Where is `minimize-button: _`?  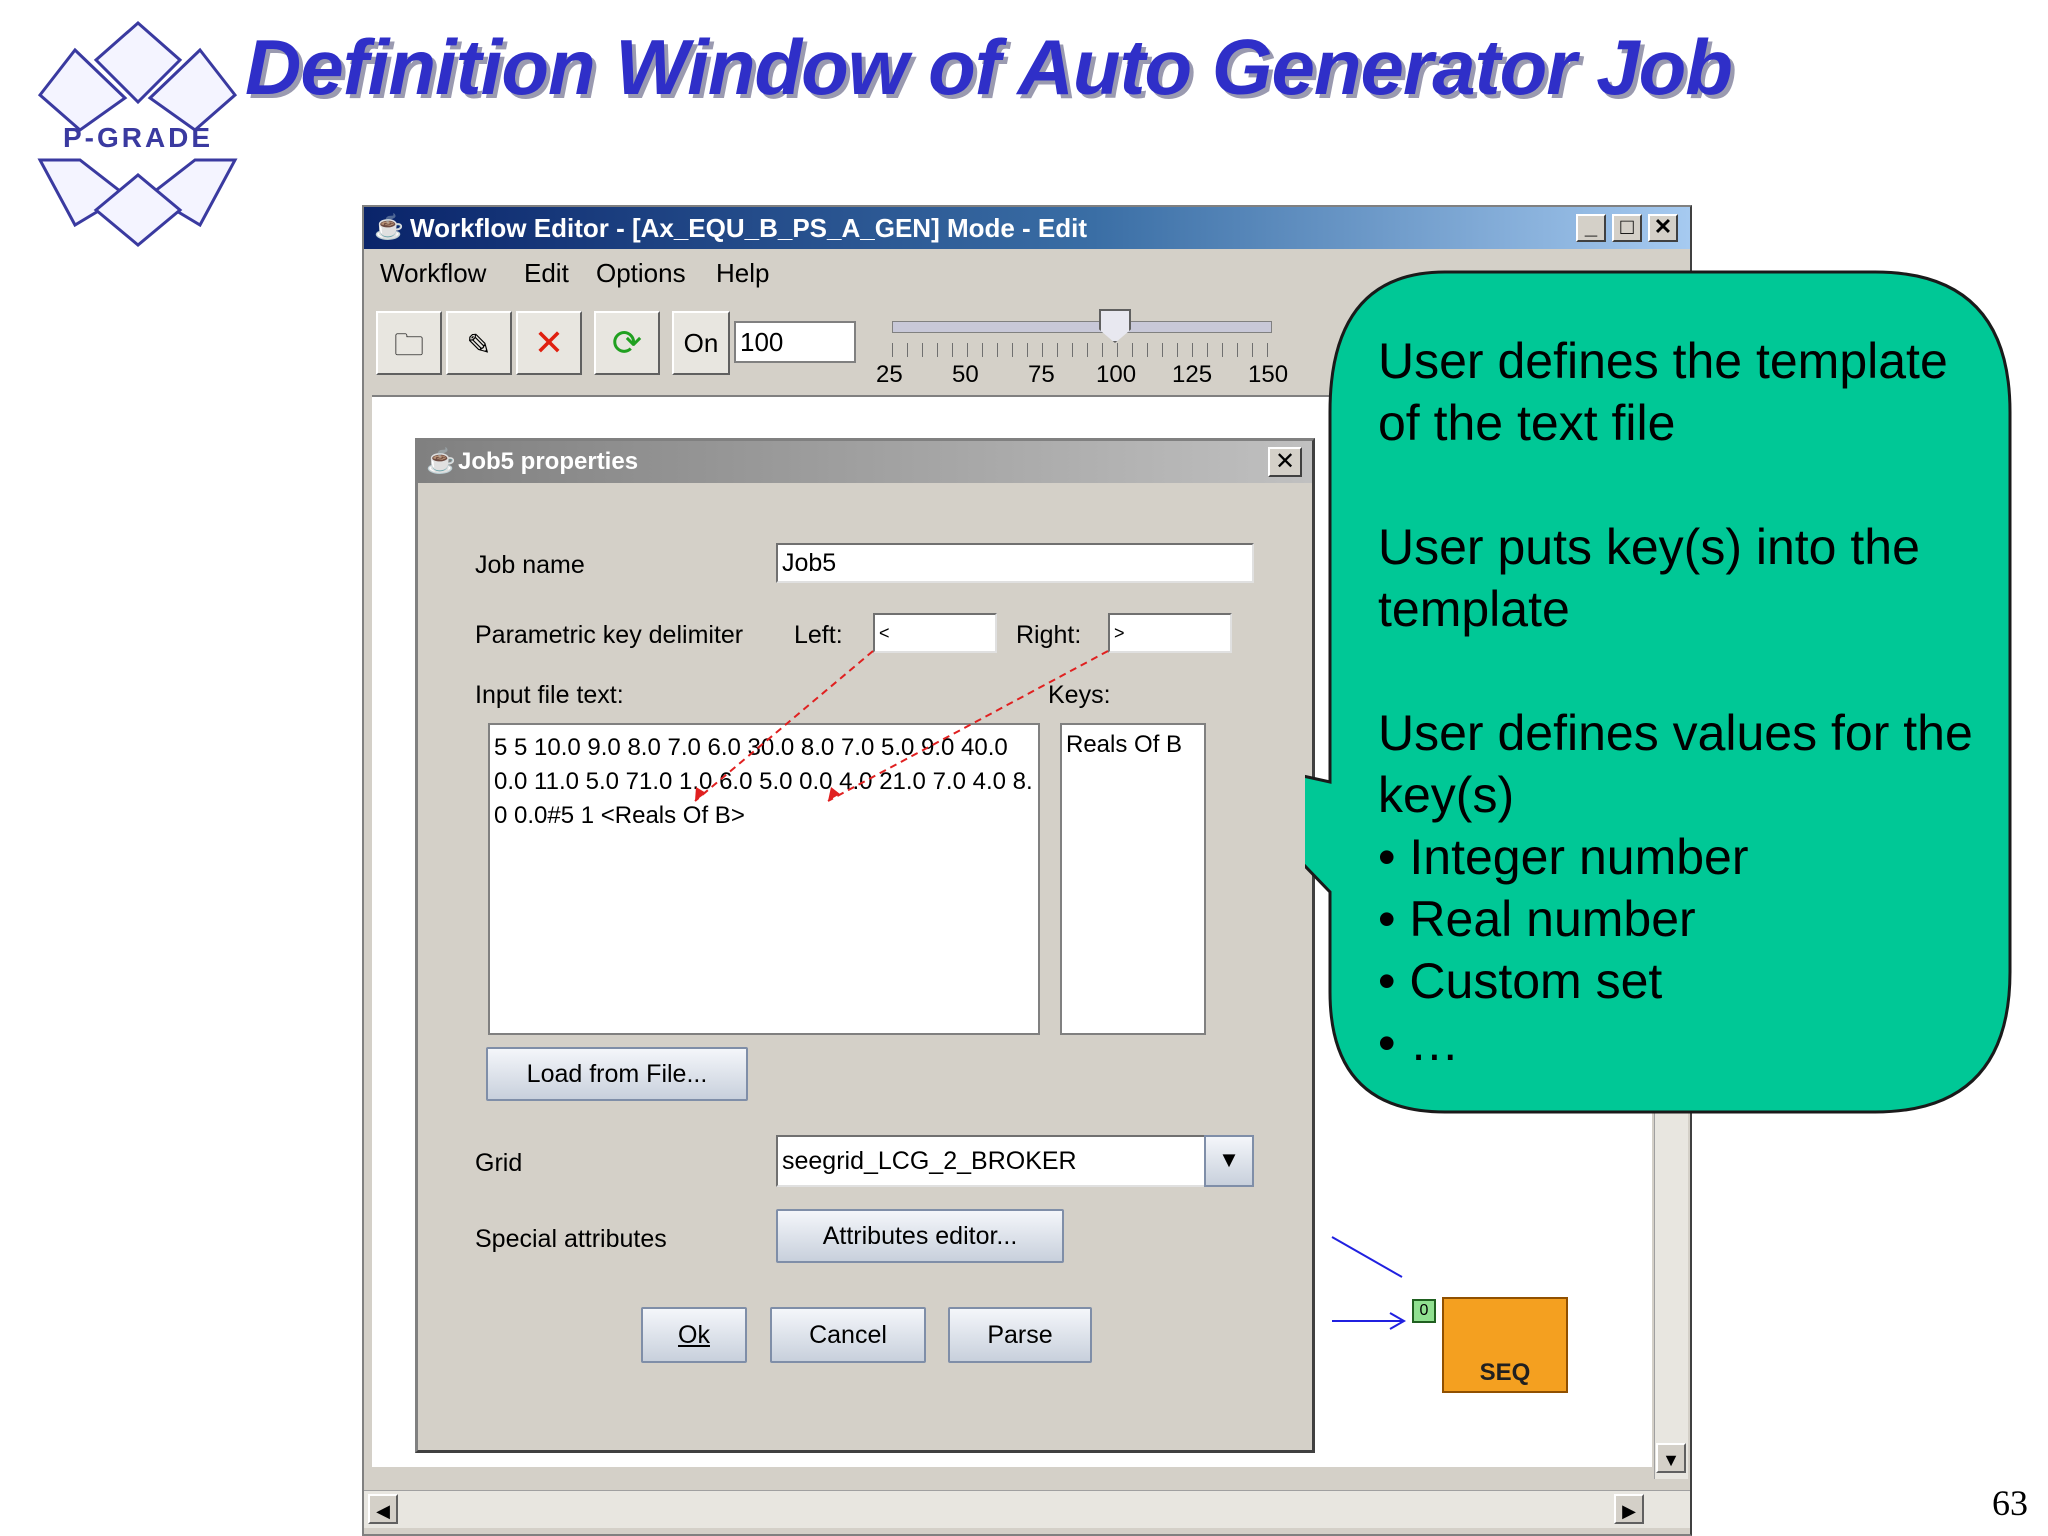 minimize-button: _ is located at coordinates (1591, 228).